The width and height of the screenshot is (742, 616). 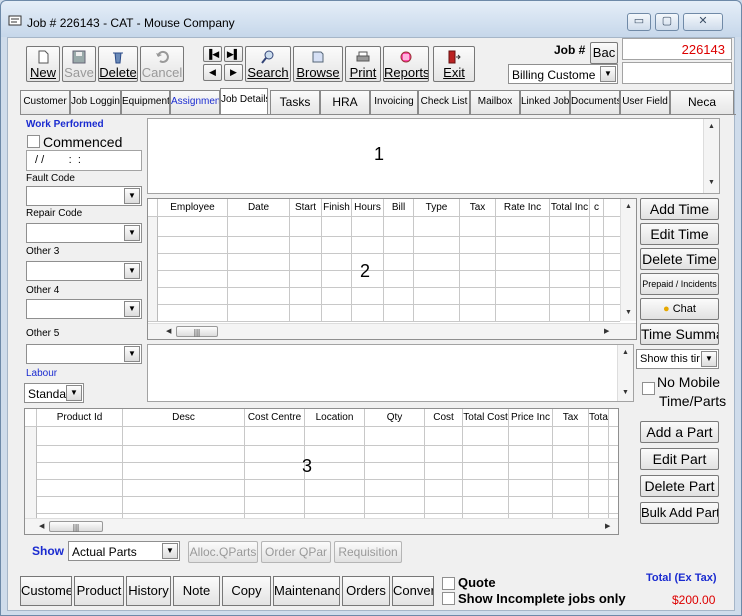 What do you see at coordinates (677, 49) in the screenshot?
I see `job-number-field: 226143` at bounding box center [677, 49].